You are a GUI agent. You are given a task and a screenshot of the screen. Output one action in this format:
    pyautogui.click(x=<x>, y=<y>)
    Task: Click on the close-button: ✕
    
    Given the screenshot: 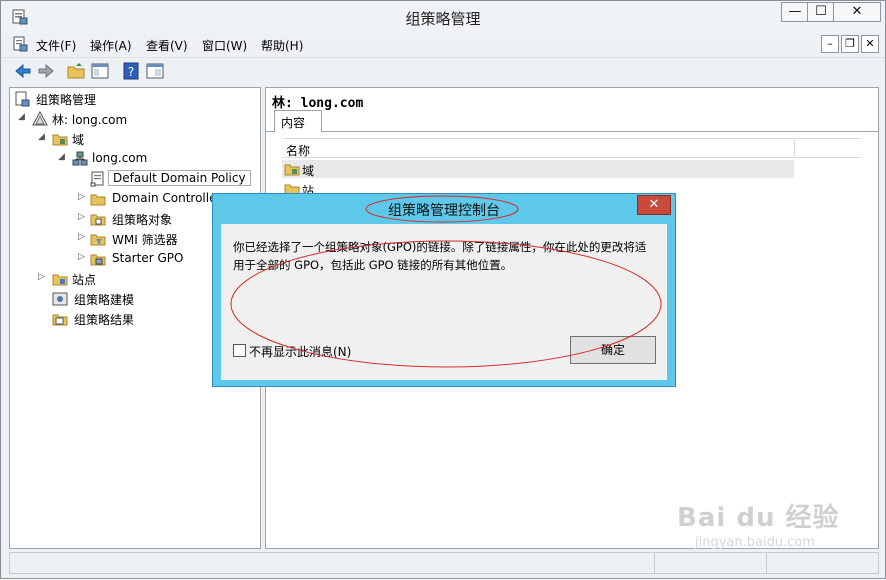 What is the action you would take?
    pyautogui.click(x=857, y=12)
    